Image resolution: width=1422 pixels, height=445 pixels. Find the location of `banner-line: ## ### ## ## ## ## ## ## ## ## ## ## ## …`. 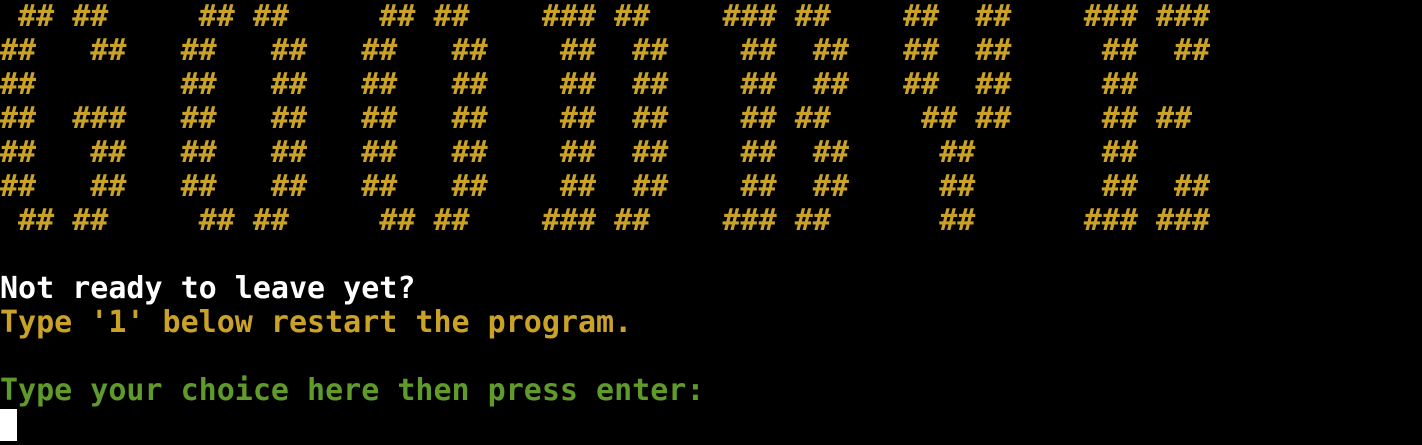

banner-line: ## ### ## ## ## ## ## ## ## ## ## ## ## … is located at coordinates (596, 118).